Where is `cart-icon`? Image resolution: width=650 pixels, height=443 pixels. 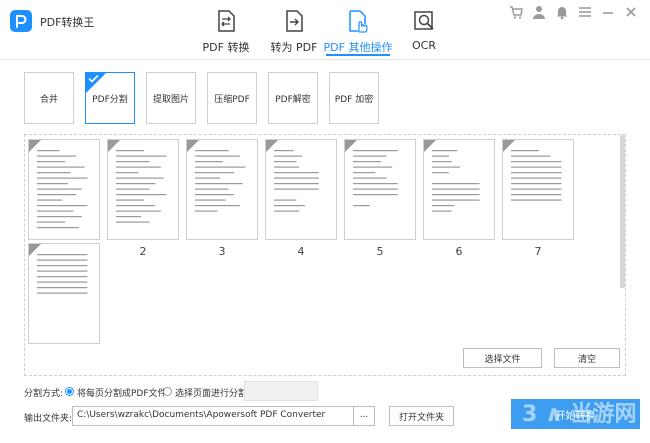
cart-icon is located at coordinates (516, 12).